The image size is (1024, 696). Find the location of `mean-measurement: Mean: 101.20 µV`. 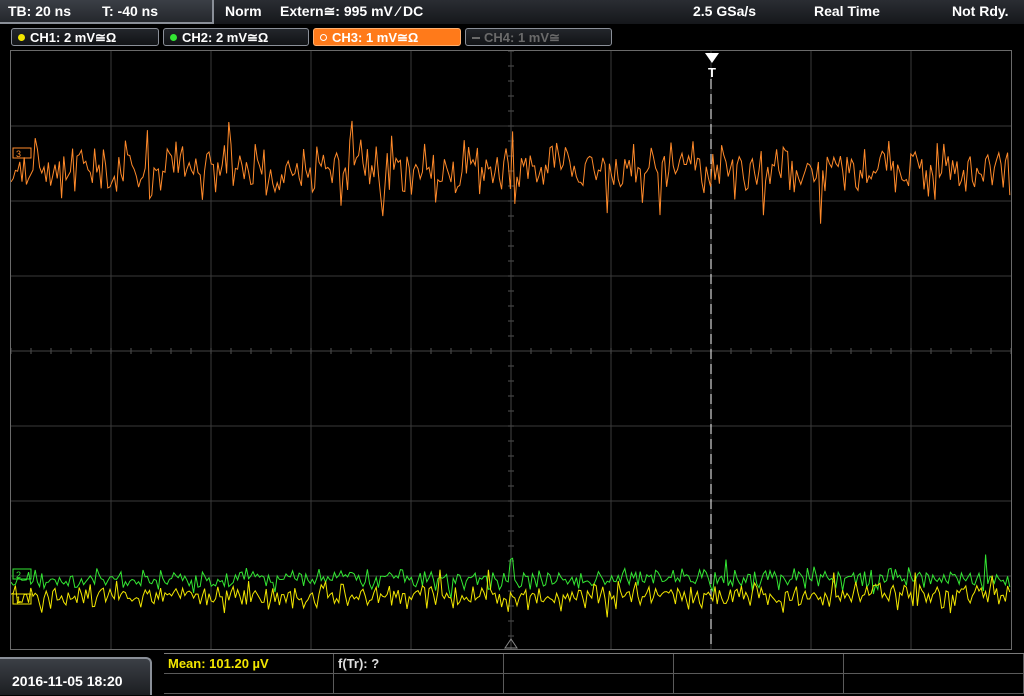

mean-measurement: Mean: 101.20 µV is located at coordinates (218, 663).